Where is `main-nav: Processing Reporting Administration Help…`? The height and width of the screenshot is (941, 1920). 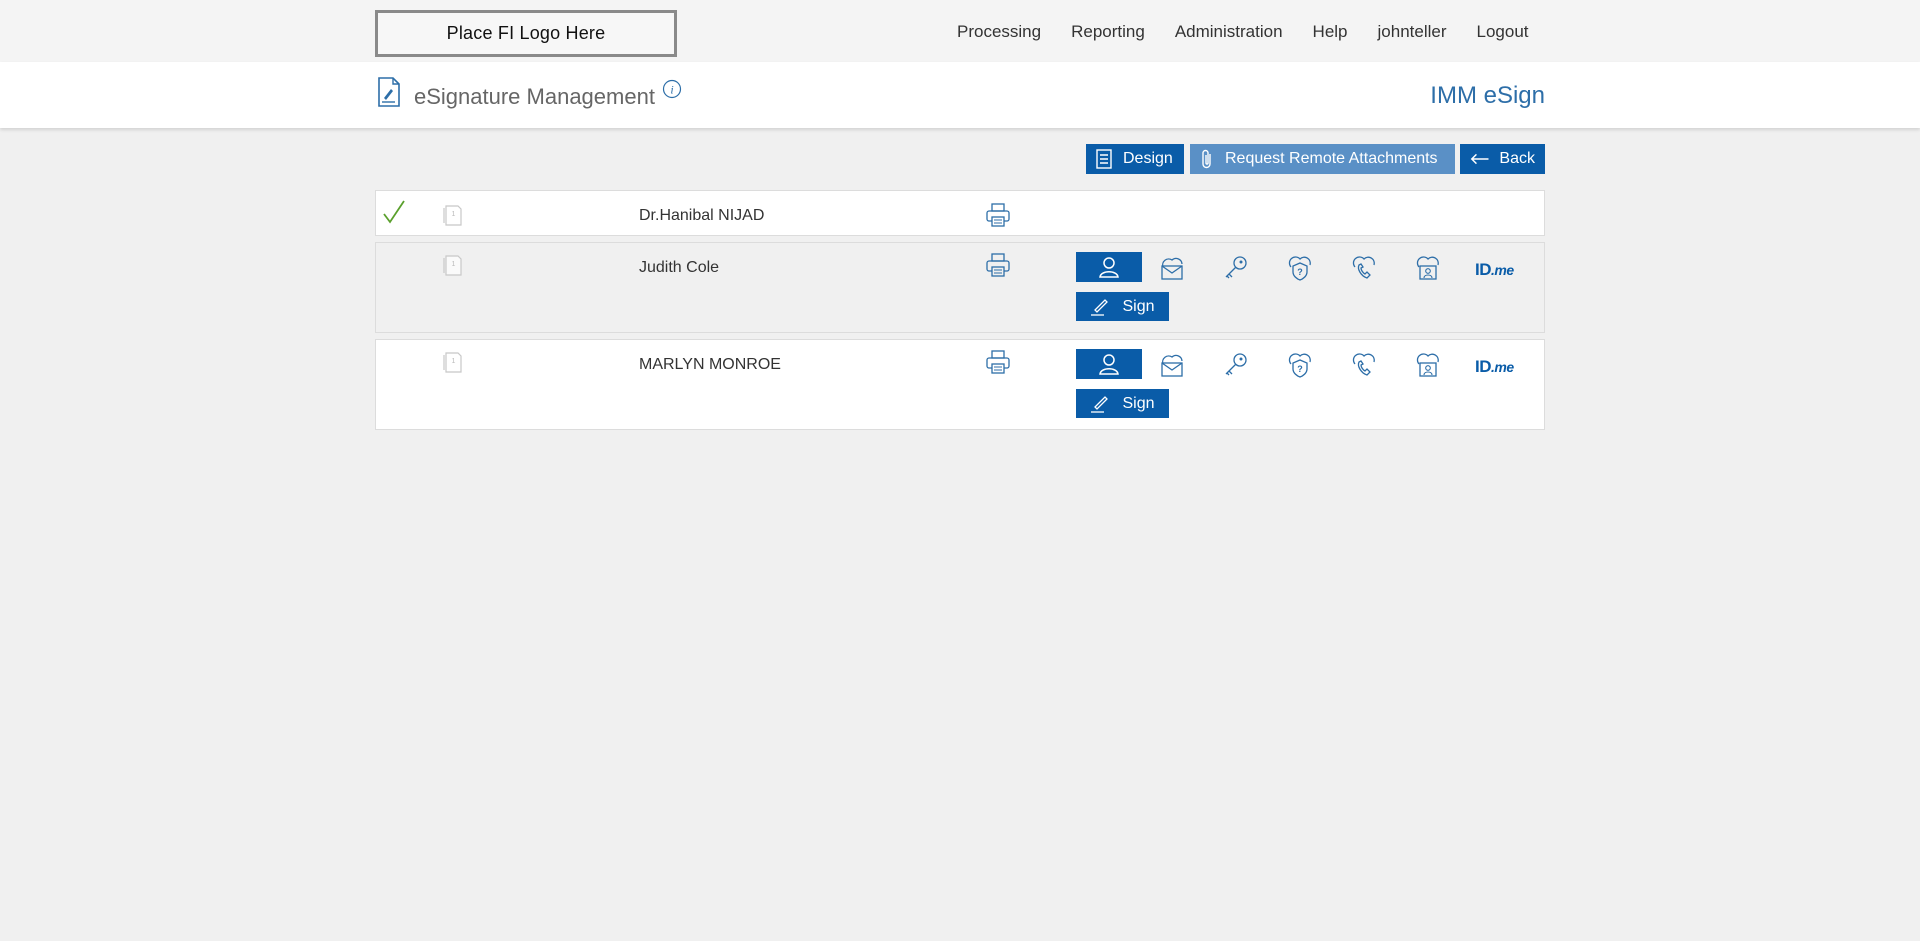
main-nav: Processing Reporting Administration Help… is located at coordinates (1243, 33).